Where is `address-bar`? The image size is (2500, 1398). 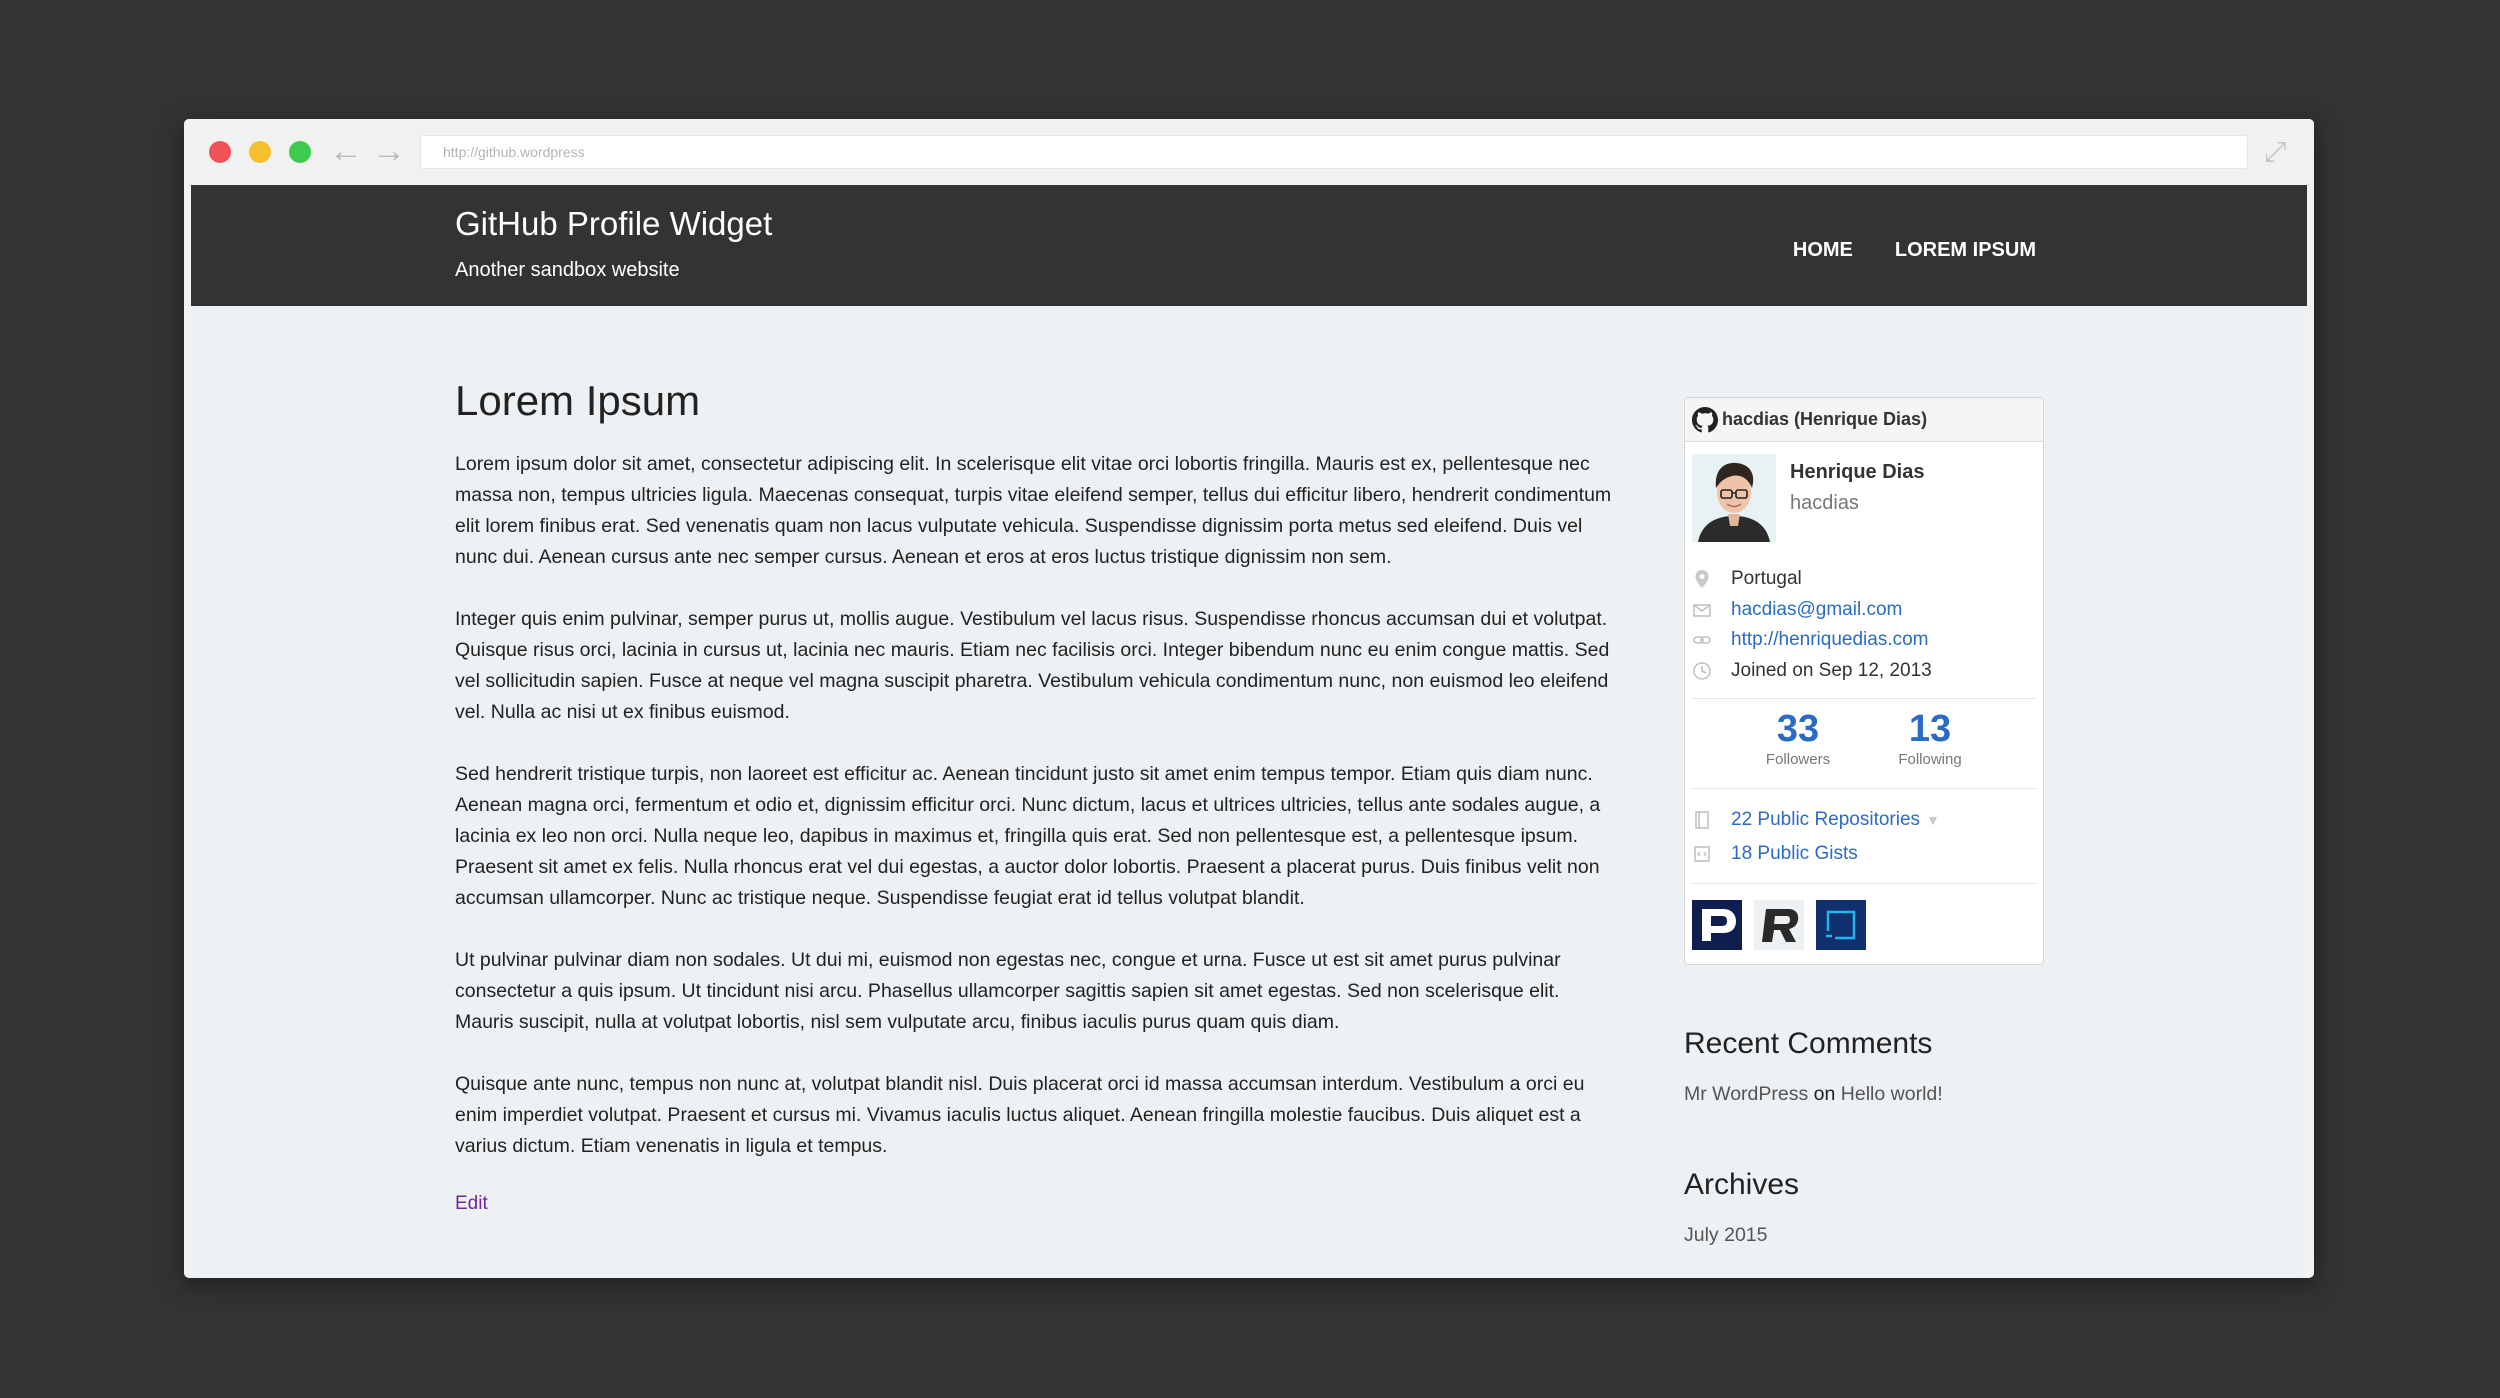 address-bar is located at coordinates (1334, 152).